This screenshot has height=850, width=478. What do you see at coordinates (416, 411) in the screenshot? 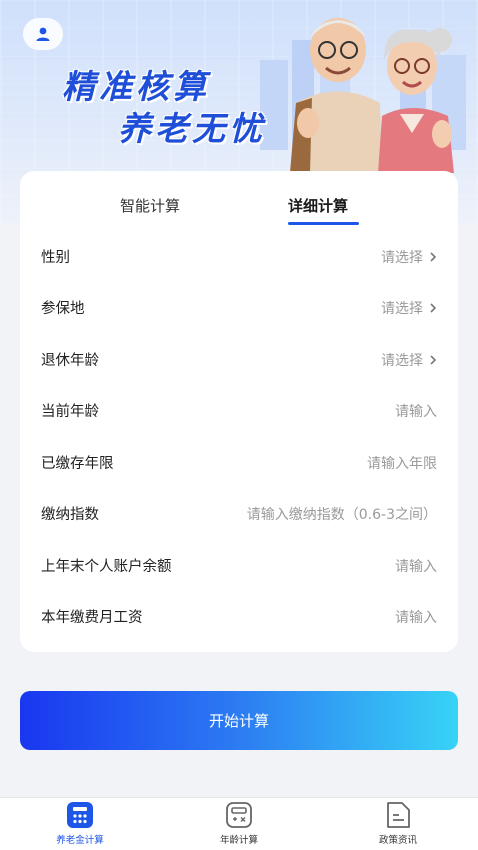
I see `current-age-input: 请输入` at bounding box center [416, 411].